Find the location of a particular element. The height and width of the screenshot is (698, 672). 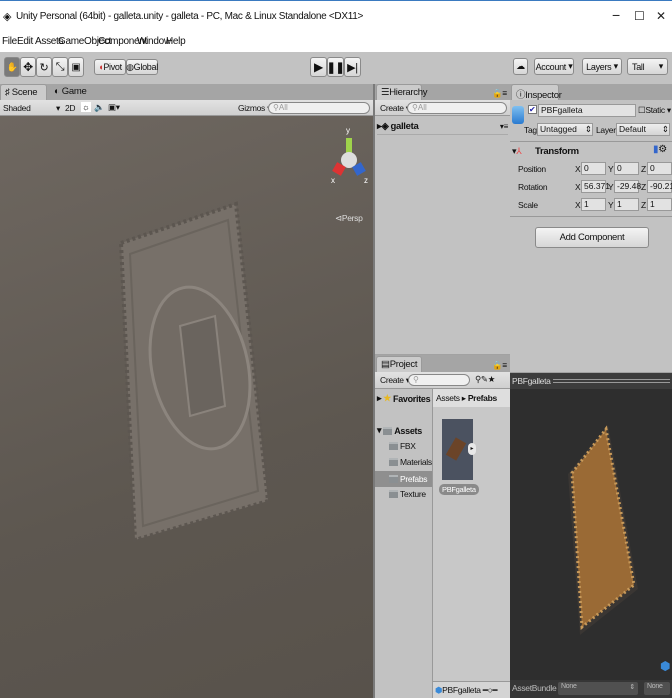

preview-object-icon: ⬢ is located at coordinates (665, 666).